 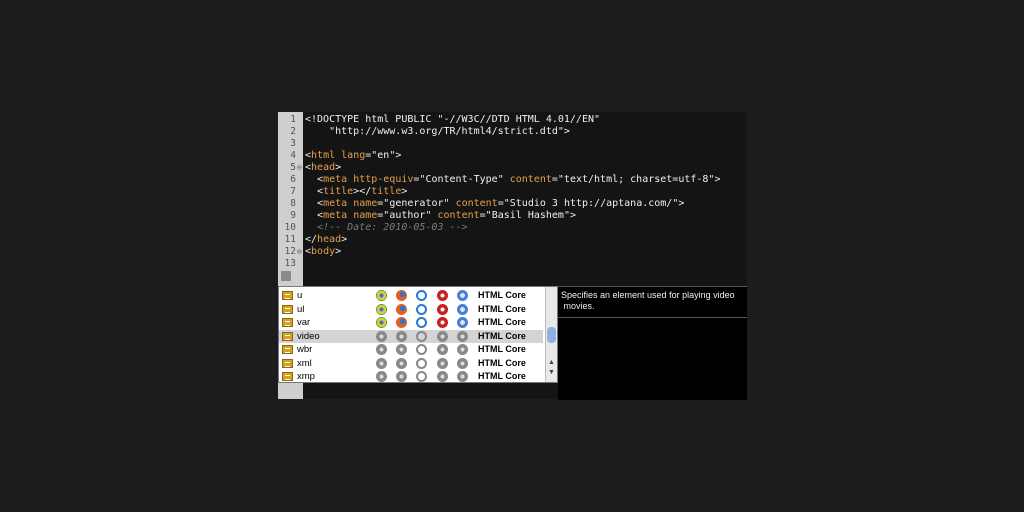 I want to click on code-token: ="Basil Hashem">, so click(x=527, y=215).